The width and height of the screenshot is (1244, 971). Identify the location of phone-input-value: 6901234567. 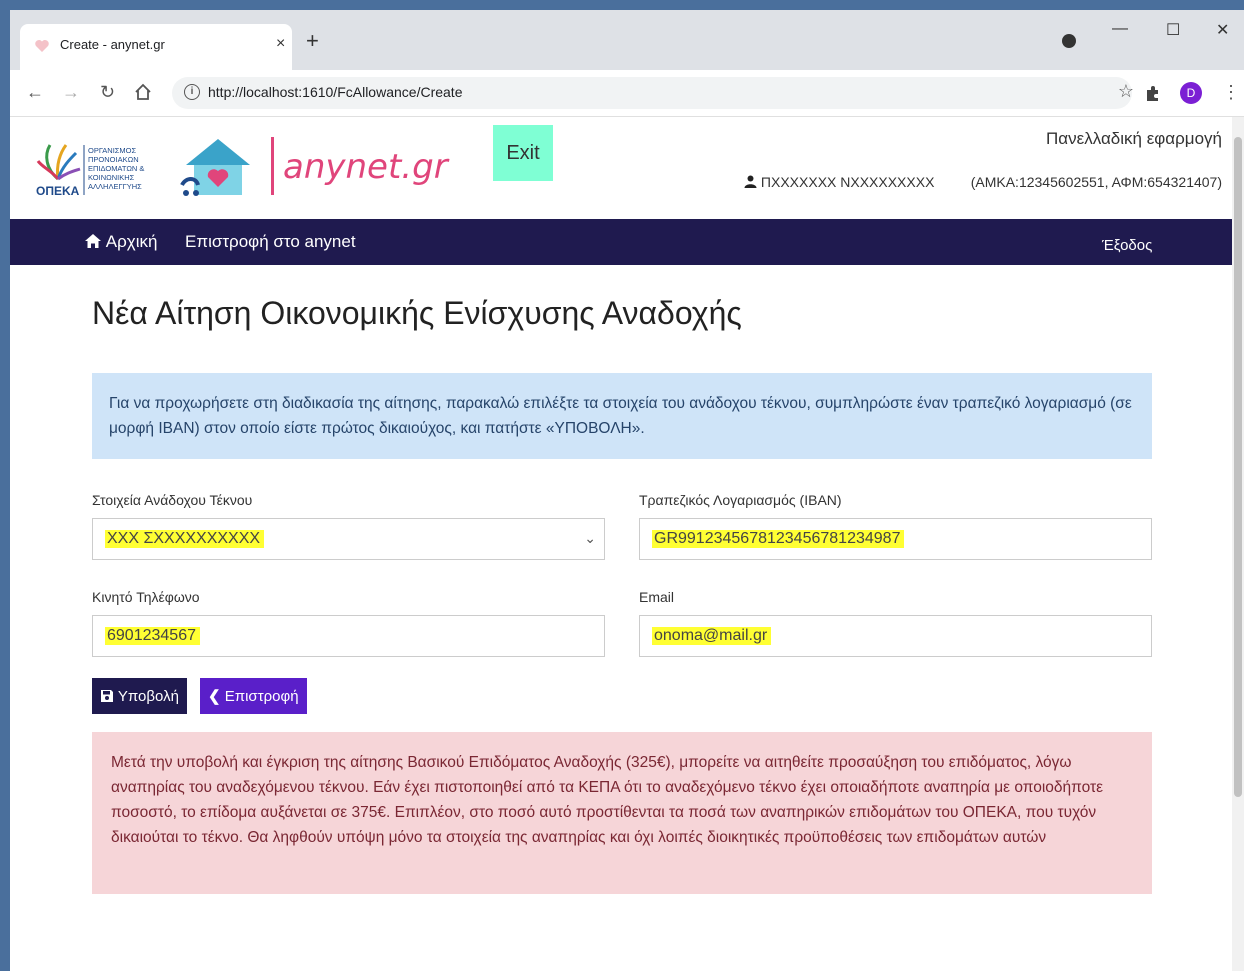
(152, 636).